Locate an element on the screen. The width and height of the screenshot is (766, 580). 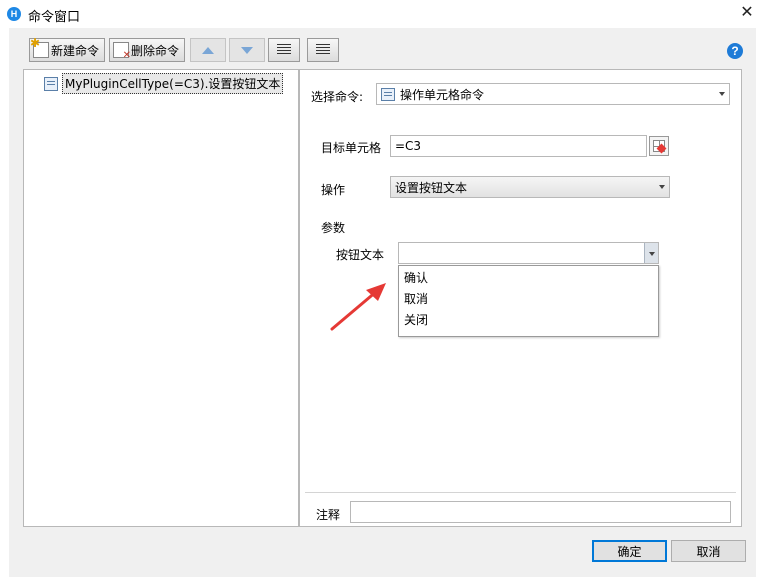
target-cell-input: =C3 is located at coordinates (518, 146).